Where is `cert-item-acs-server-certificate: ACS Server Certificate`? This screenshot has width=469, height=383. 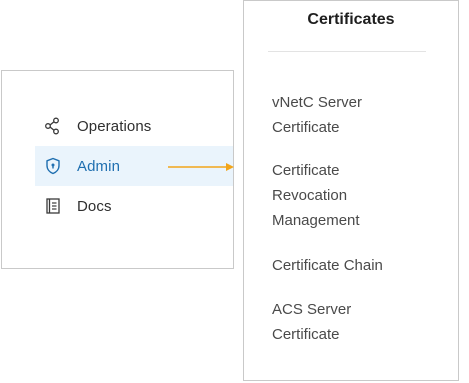 cert-item-acs-server-certificate: ACS Server Certificate is located at coordinates (357, 322).